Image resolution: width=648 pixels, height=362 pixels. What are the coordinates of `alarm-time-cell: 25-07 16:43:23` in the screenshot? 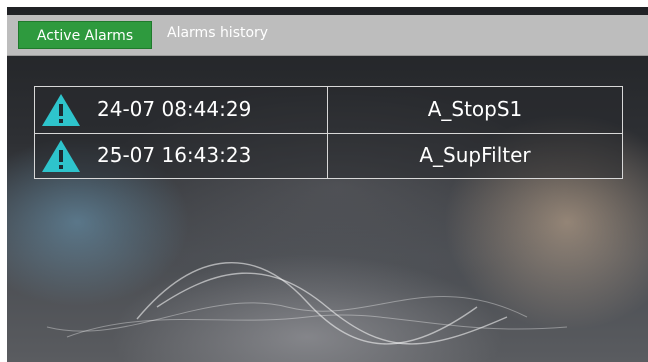 It's located at (181, 155).